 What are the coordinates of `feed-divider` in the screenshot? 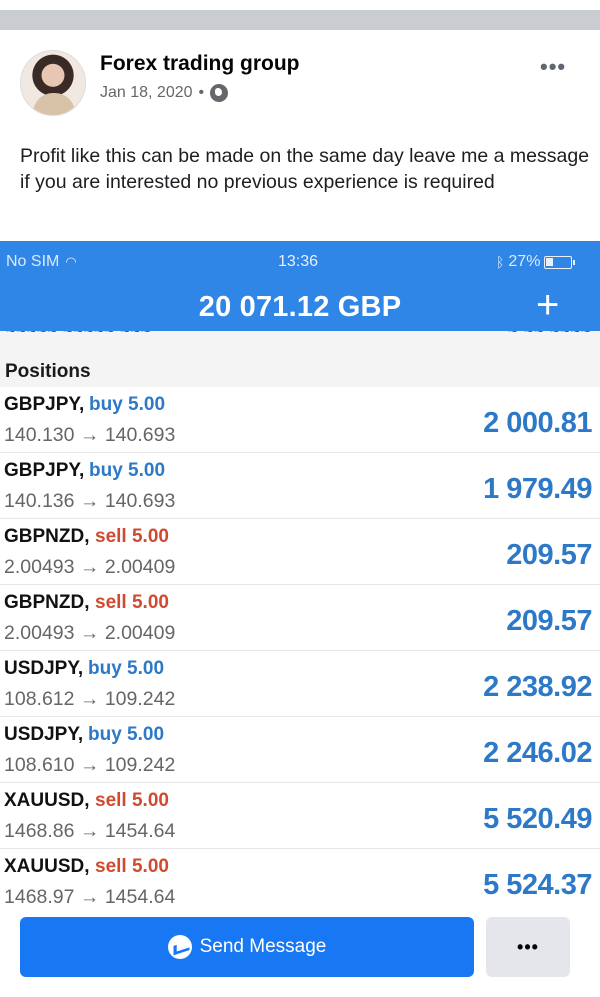 It's located at (300, 20).